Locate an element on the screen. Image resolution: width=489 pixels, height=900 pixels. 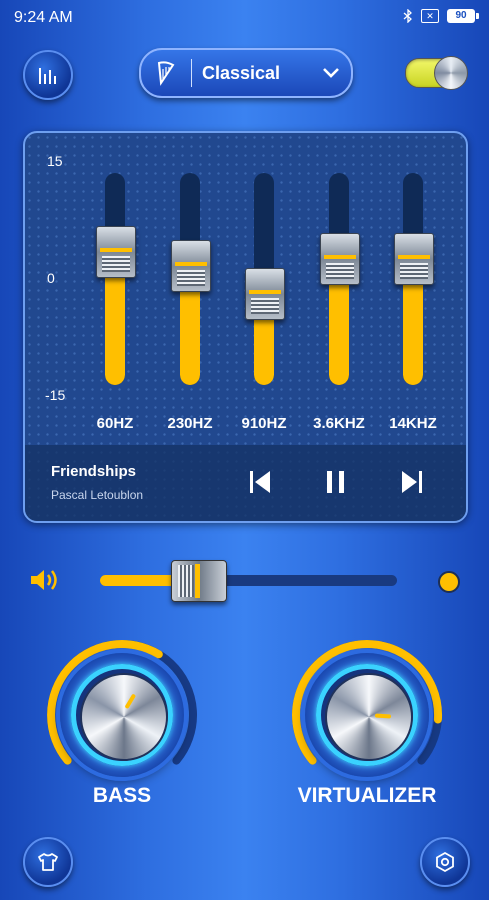
preset-selector: Classical is located at coordinates (246, 73).